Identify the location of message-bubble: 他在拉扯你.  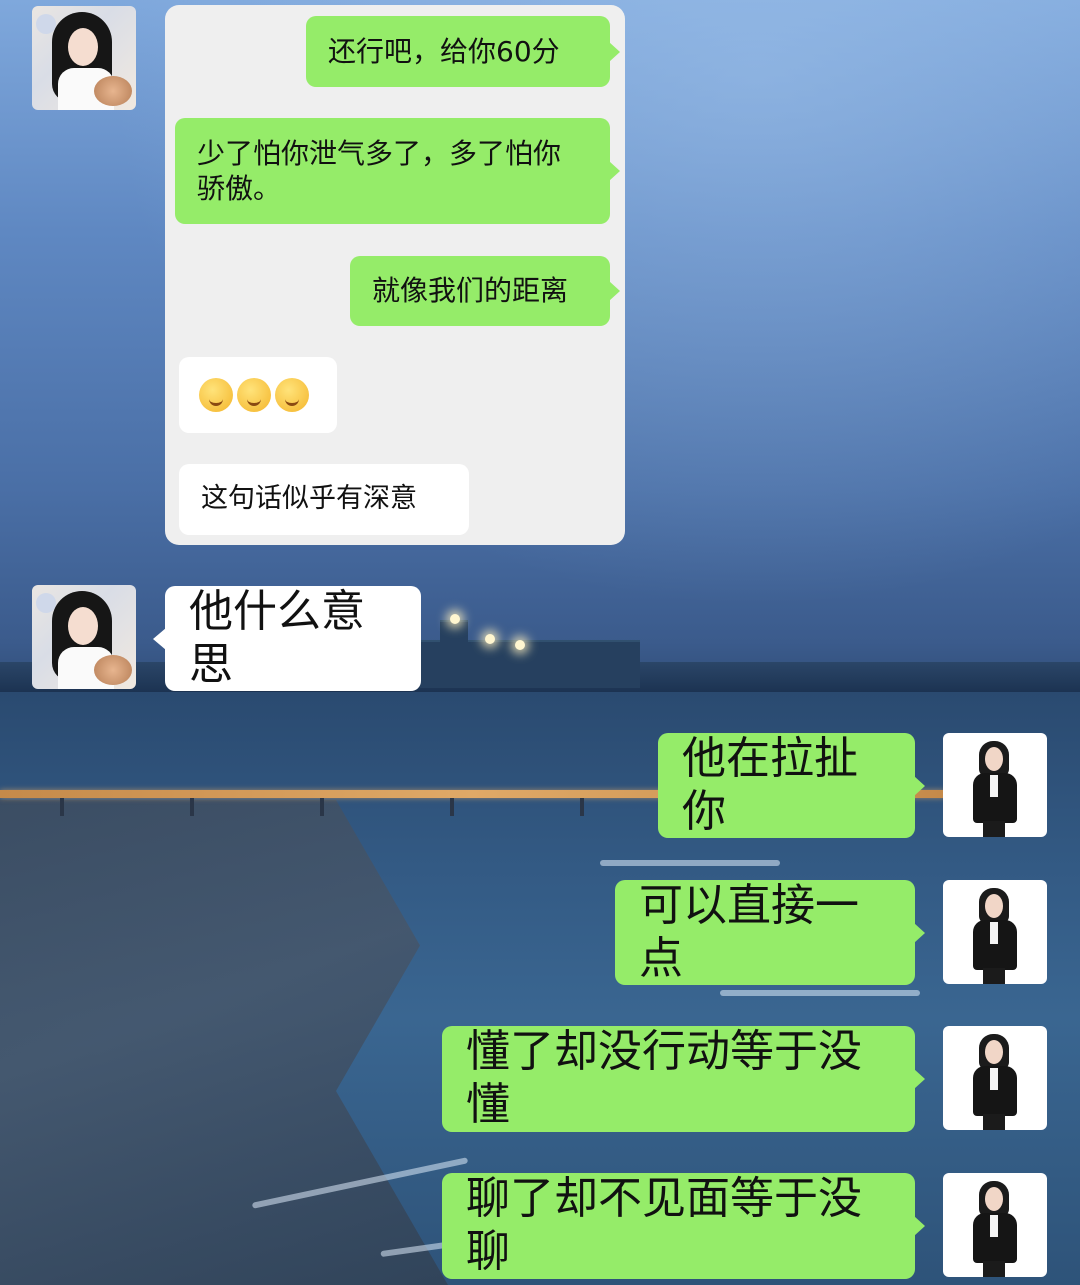
(791, 785).